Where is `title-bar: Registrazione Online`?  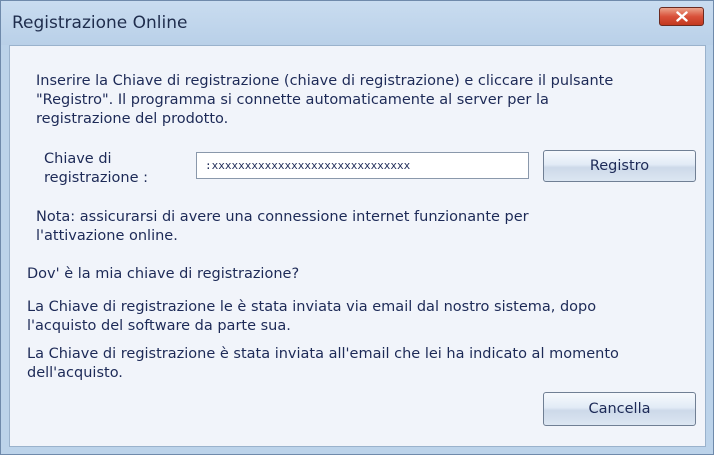 title-bar: Registrazione Online is located at coordinates (357, 23).